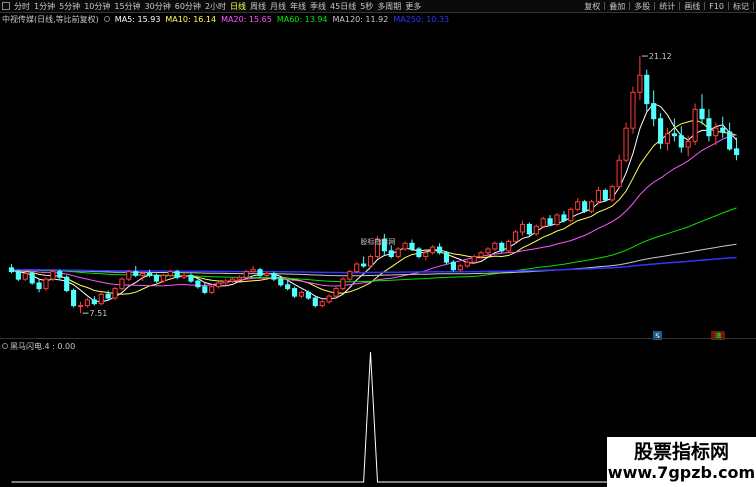 This screenshot has width=756, height=487. I want to click on center-watermark-text: 股标指标网, so click(378, 241).